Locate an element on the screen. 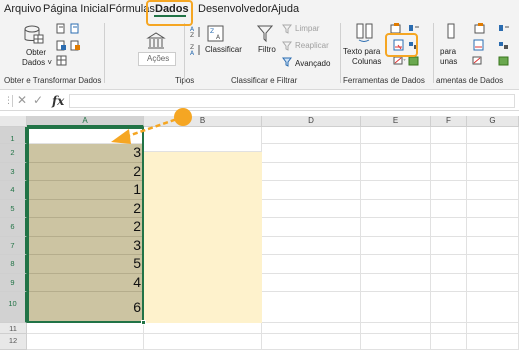 The width and height of the screenshot is (519, 350). cell-e6 is located at coordinates (396, 227).